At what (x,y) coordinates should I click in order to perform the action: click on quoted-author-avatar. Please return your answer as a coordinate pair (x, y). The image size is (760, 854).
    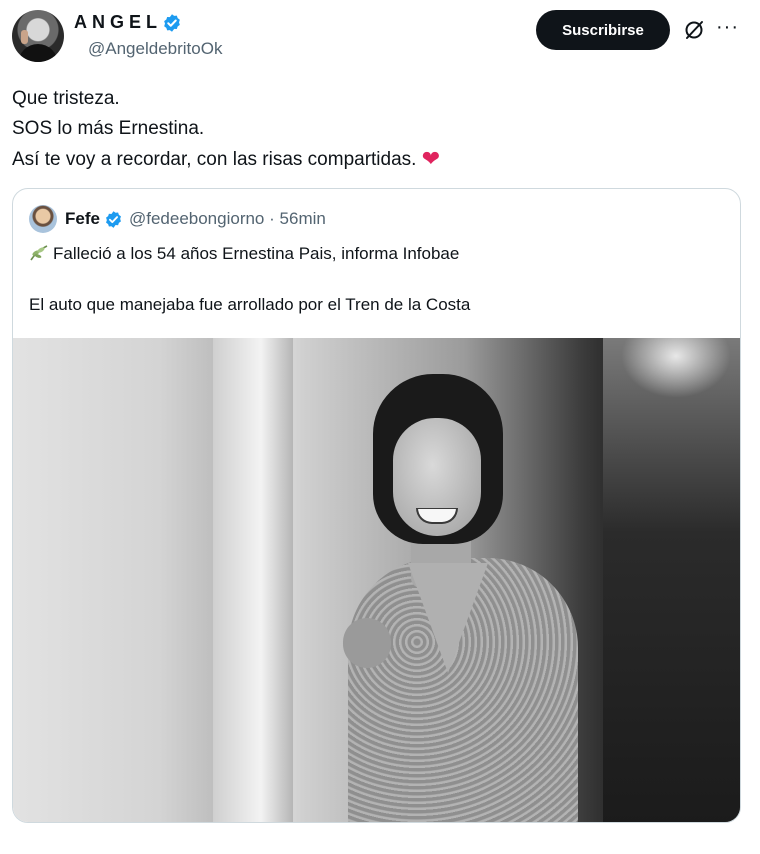
    Looking at the image, I should click on (43, 219).